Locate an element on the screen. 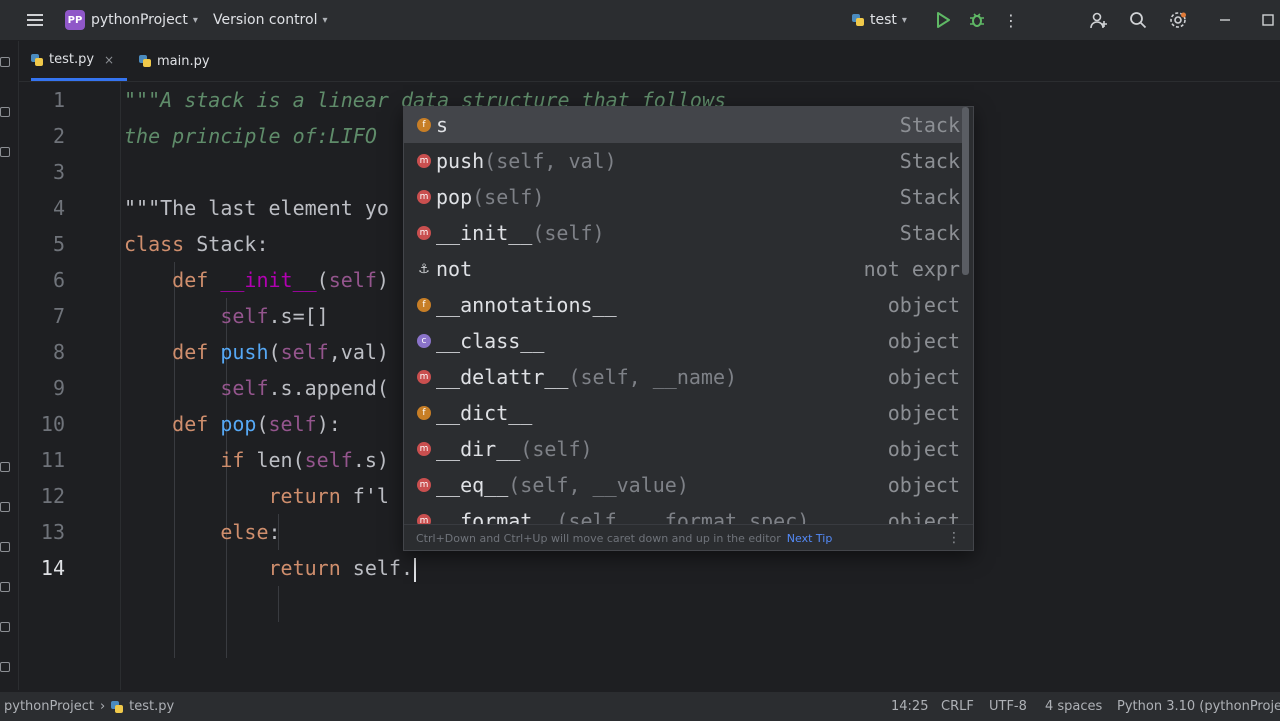 This screenshot has width=1280, height=721. close-icon: × is located at coordinates (109, 60).